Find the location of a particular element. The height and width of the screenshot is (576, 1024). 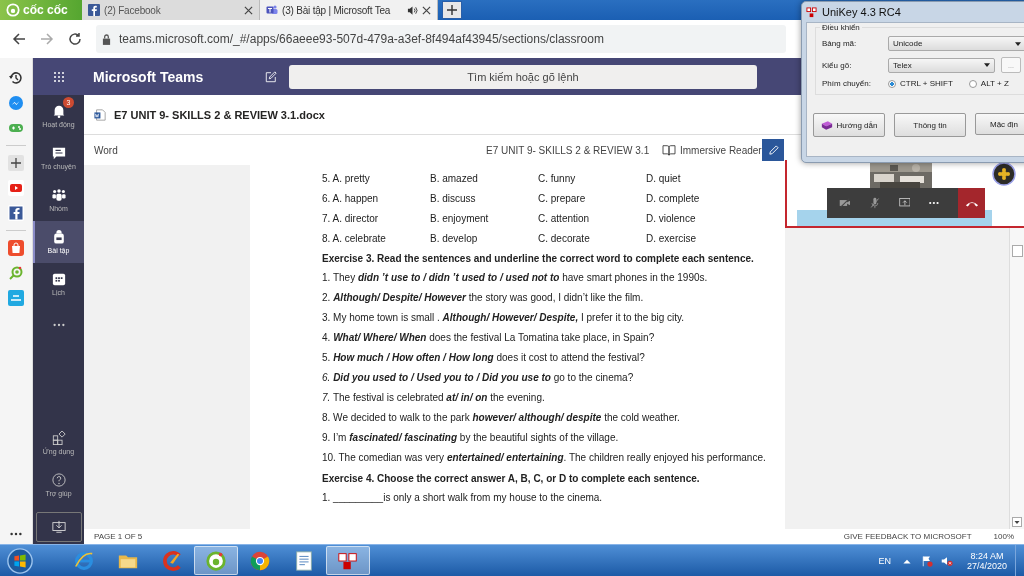

radio-option: ALT + Z is located at coordinates (988, 83).